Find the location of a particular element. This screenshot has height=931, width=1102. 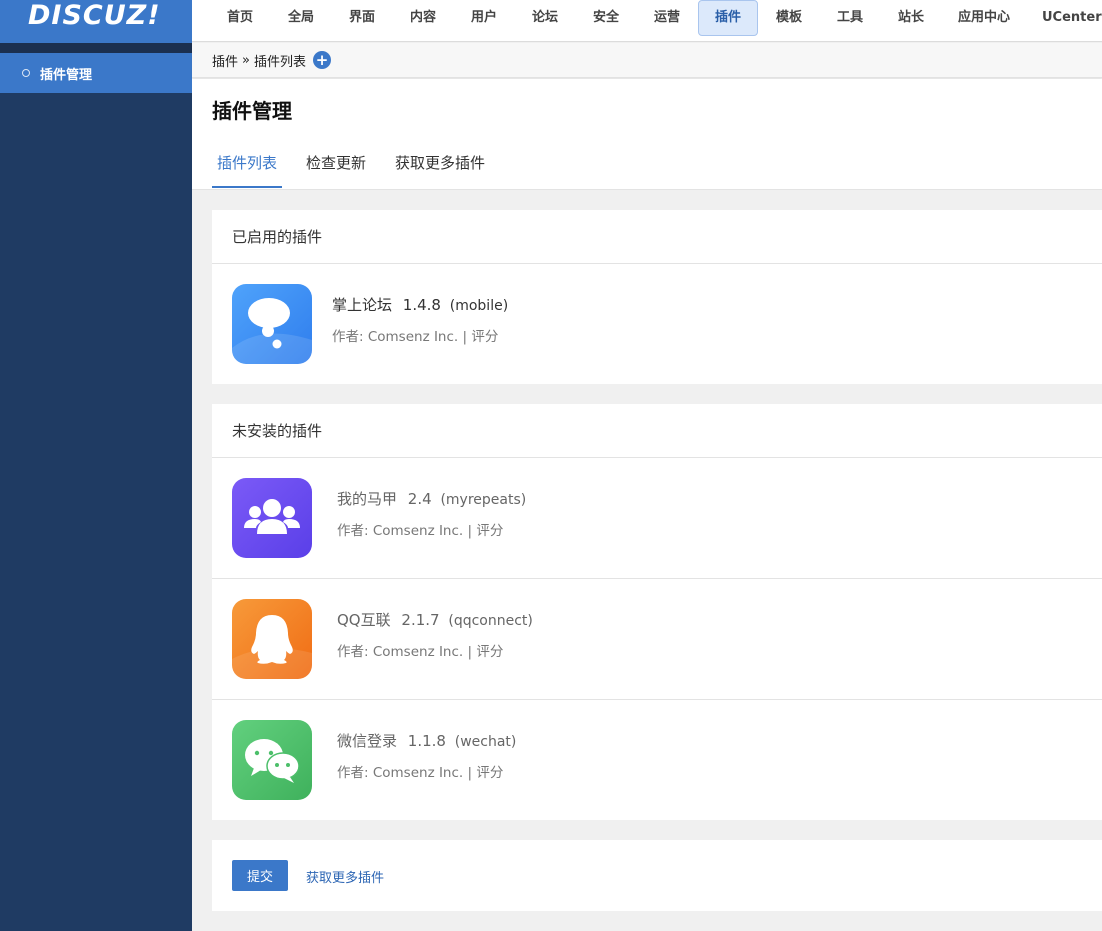

nav-item-interface: 界面 is located at coordinates (362, 18).